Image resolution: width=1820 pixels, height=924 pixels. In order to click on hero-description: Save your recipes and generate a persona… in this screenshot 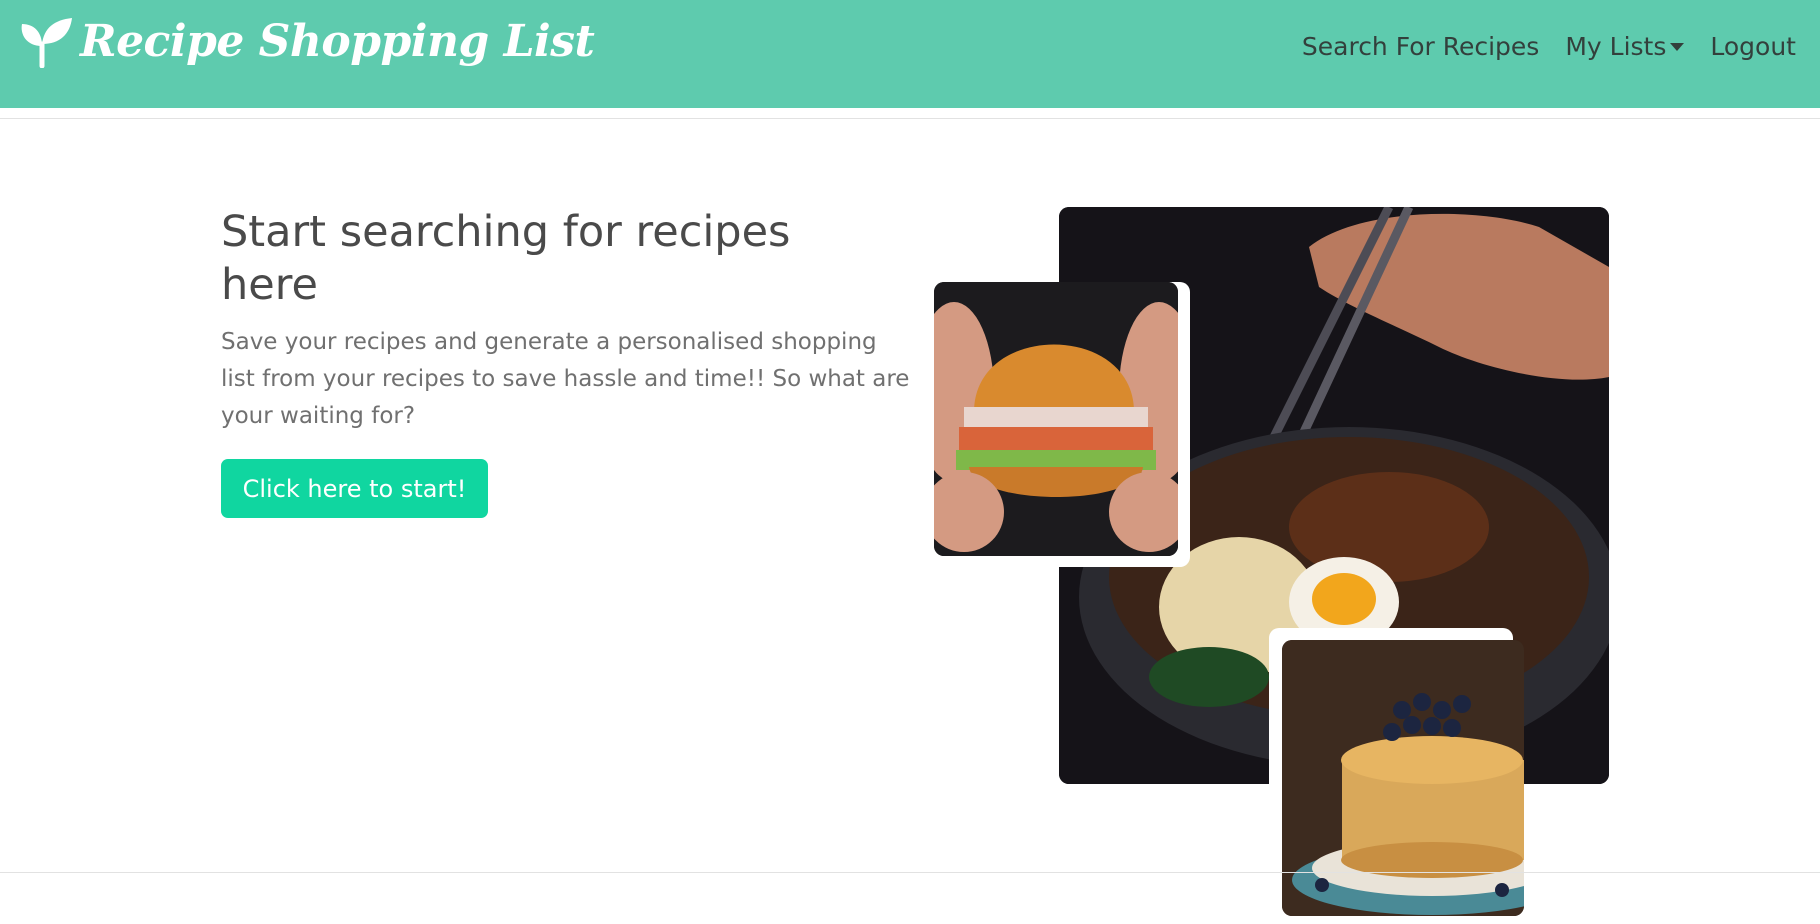, I will do `click(565, 379)`.